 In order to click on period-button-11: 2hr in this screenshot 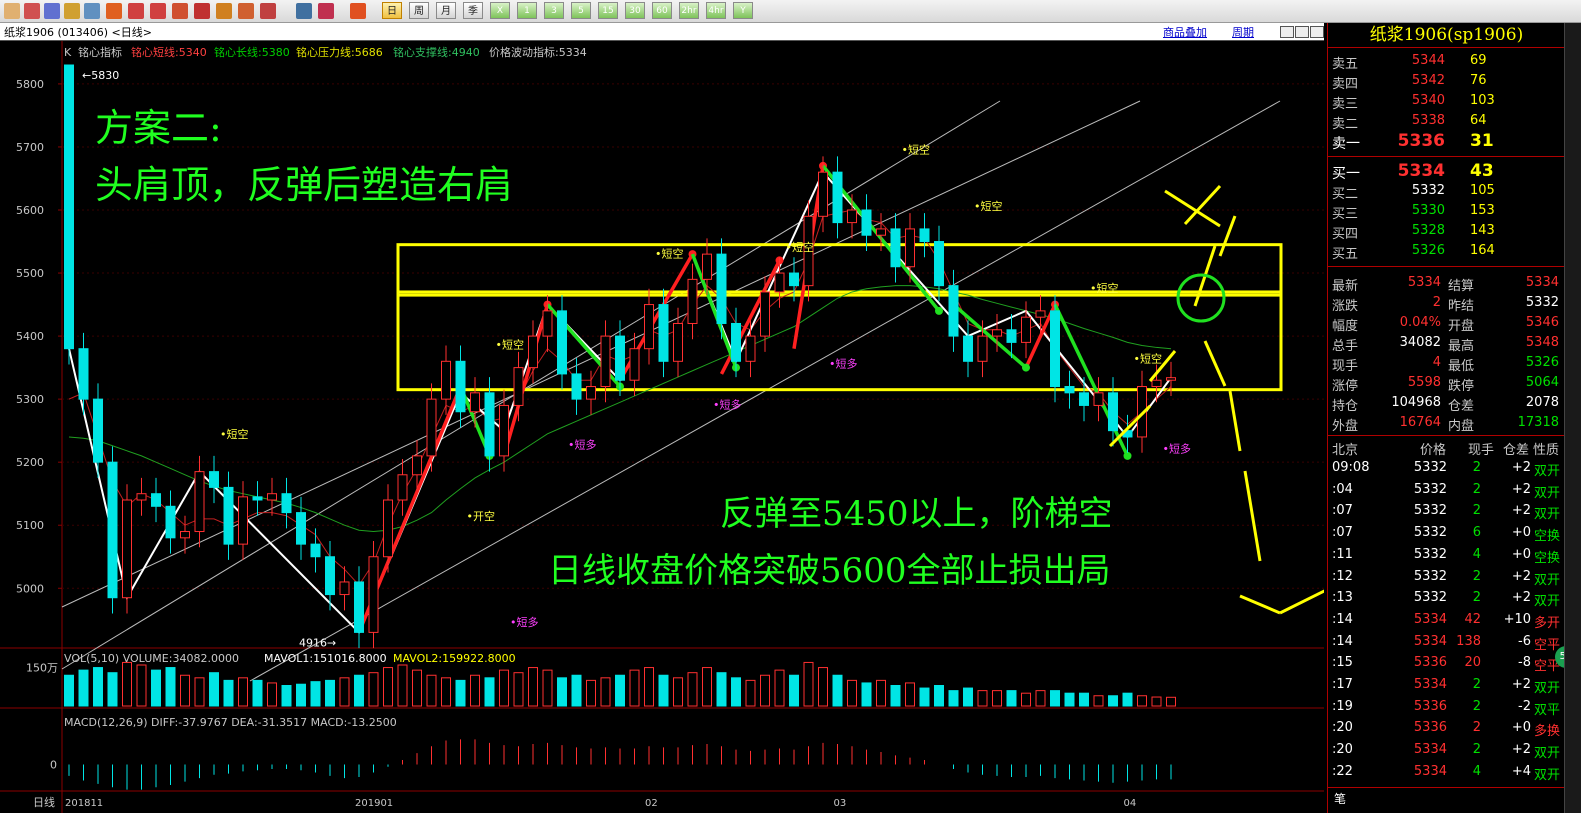, I will do `click(689, 10)`.